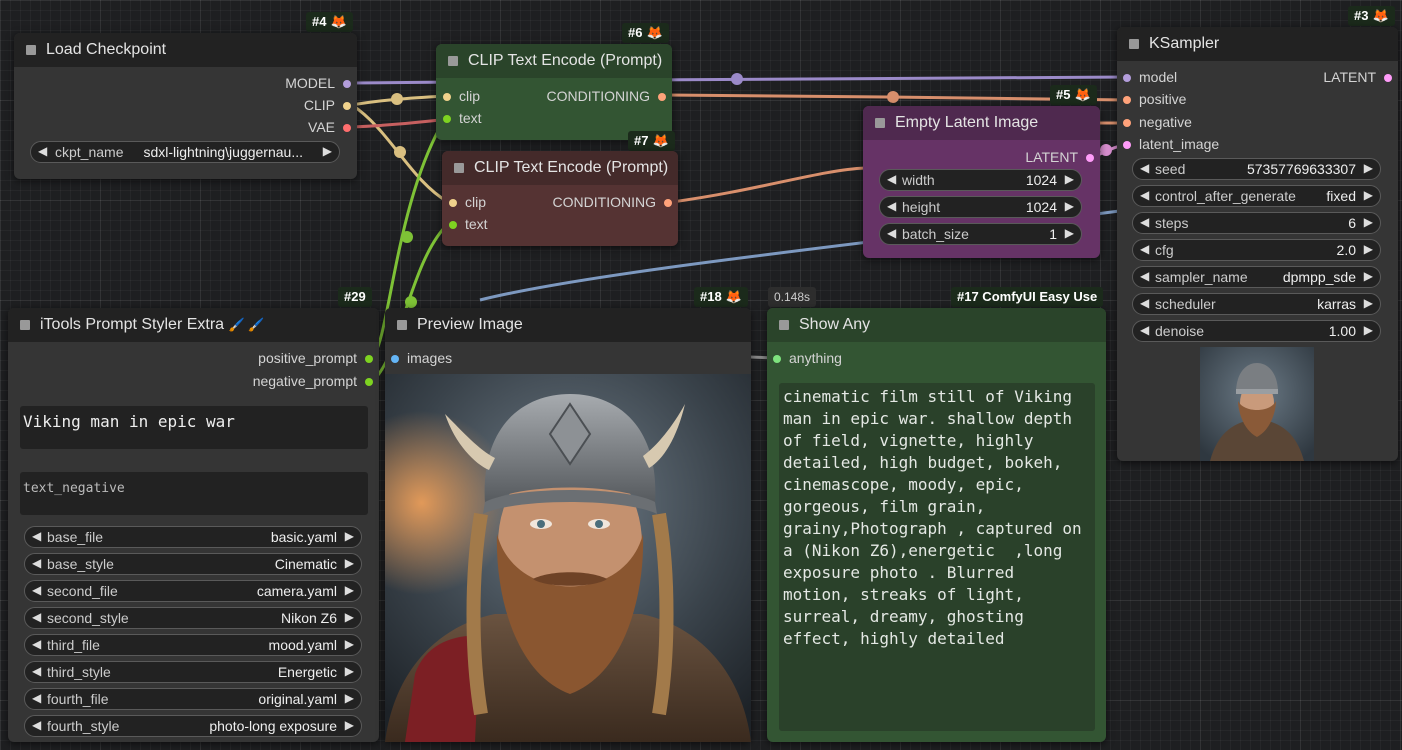  Describe the element at coordinates (1150, 77) in the screenshot. I see `input-model: model` at that location.